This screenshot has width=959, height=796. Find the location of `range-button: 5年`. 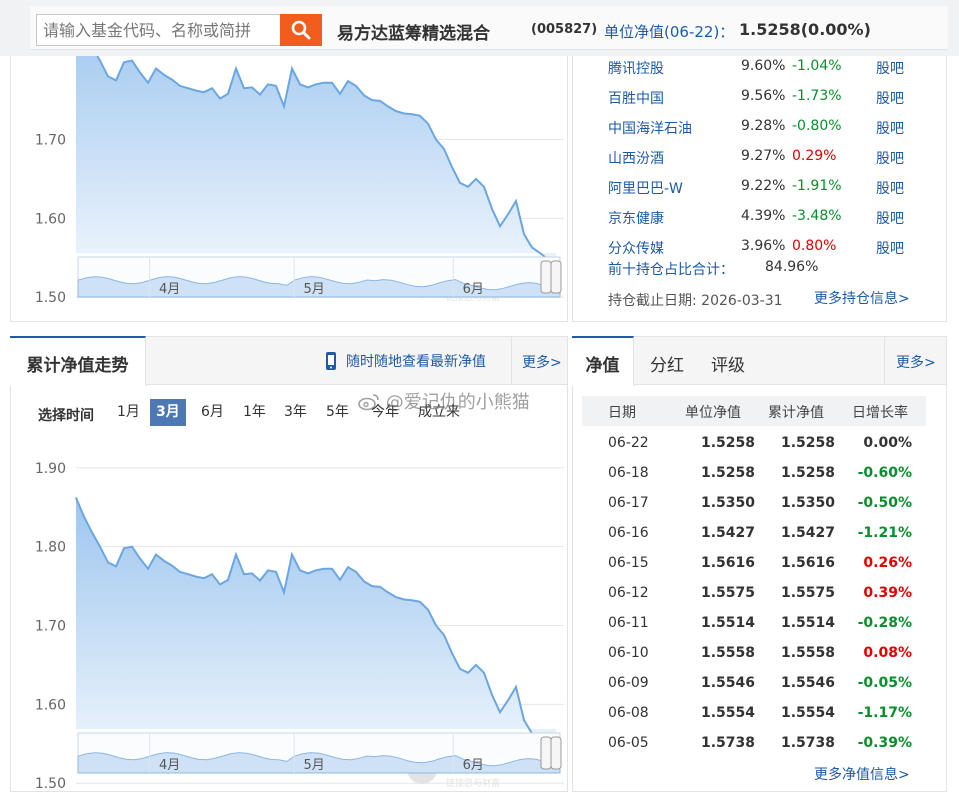

range-button: 5年 is located at coordinates (337, 412).